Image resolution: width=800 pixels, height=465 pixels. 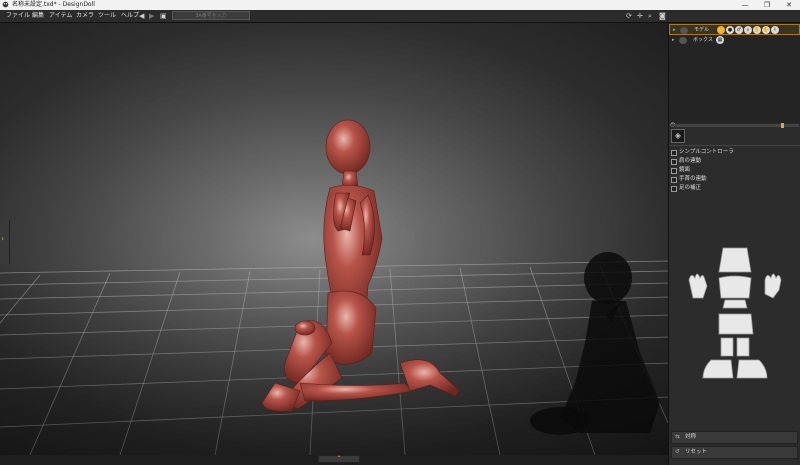 I want to click on option-label: 鏡面, so click(x=685, y=170).